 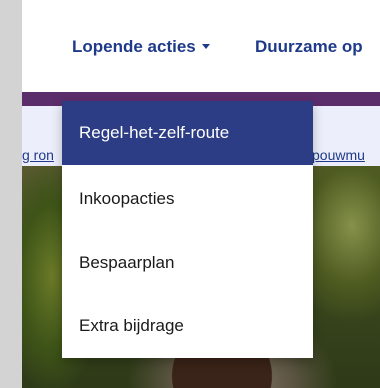 What do you see at coordinates (127, 262) in the screenshot?
I see `dropdown-item-label: Bespaarplan` at bounding box center [127, 262].